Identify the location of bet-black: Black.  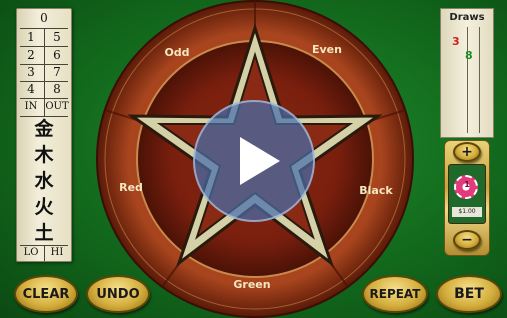
(376, 190).